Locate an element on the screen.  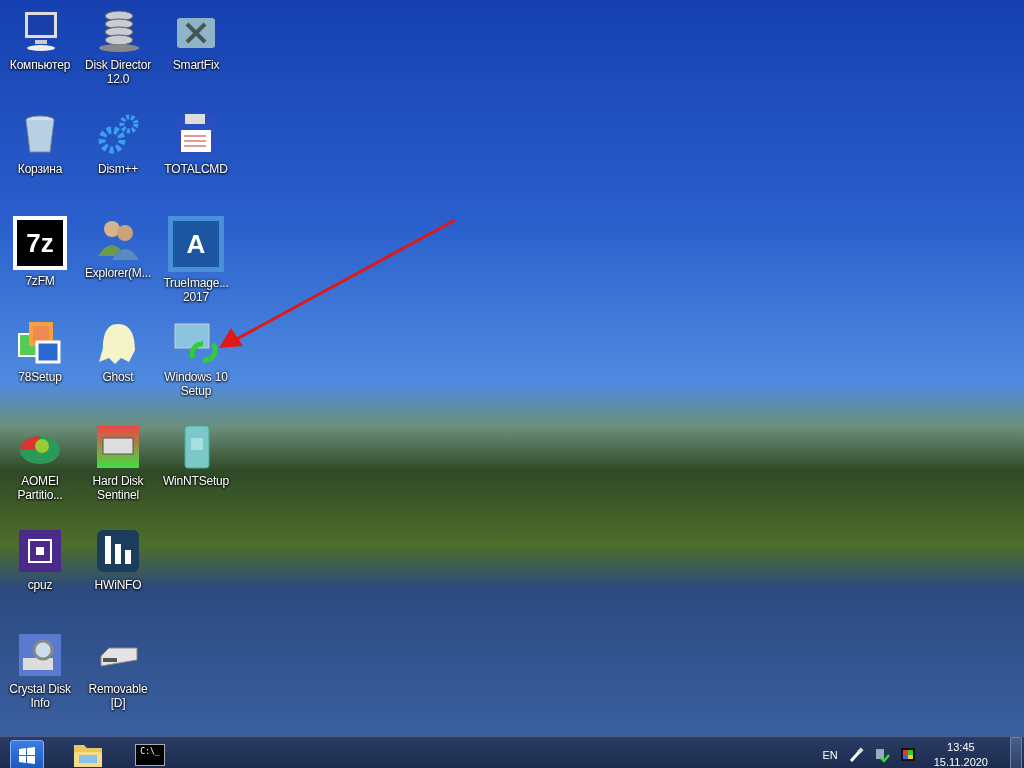
desktop-icon-label: TrueImage... 2017 is located at coordinates (196, 290).